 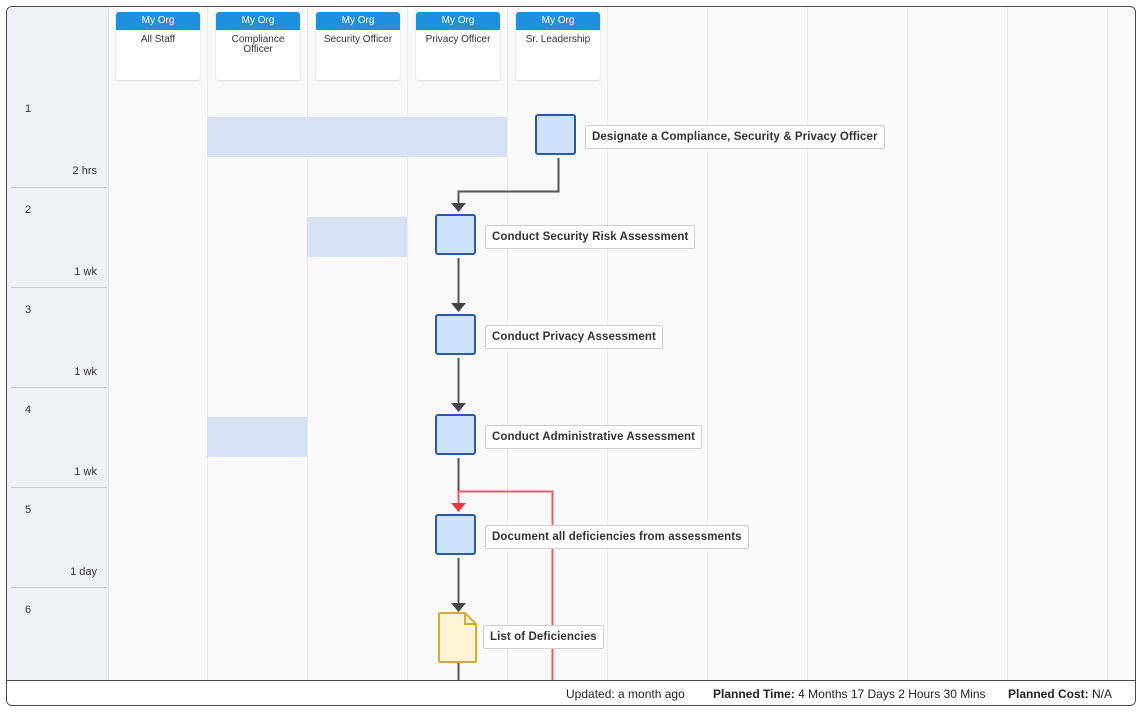 What do you see at coordinates (590, 237) in the screenshot?
I see `task-label: Conduct Security Risk Assessment` at bounding box center [590, 237].